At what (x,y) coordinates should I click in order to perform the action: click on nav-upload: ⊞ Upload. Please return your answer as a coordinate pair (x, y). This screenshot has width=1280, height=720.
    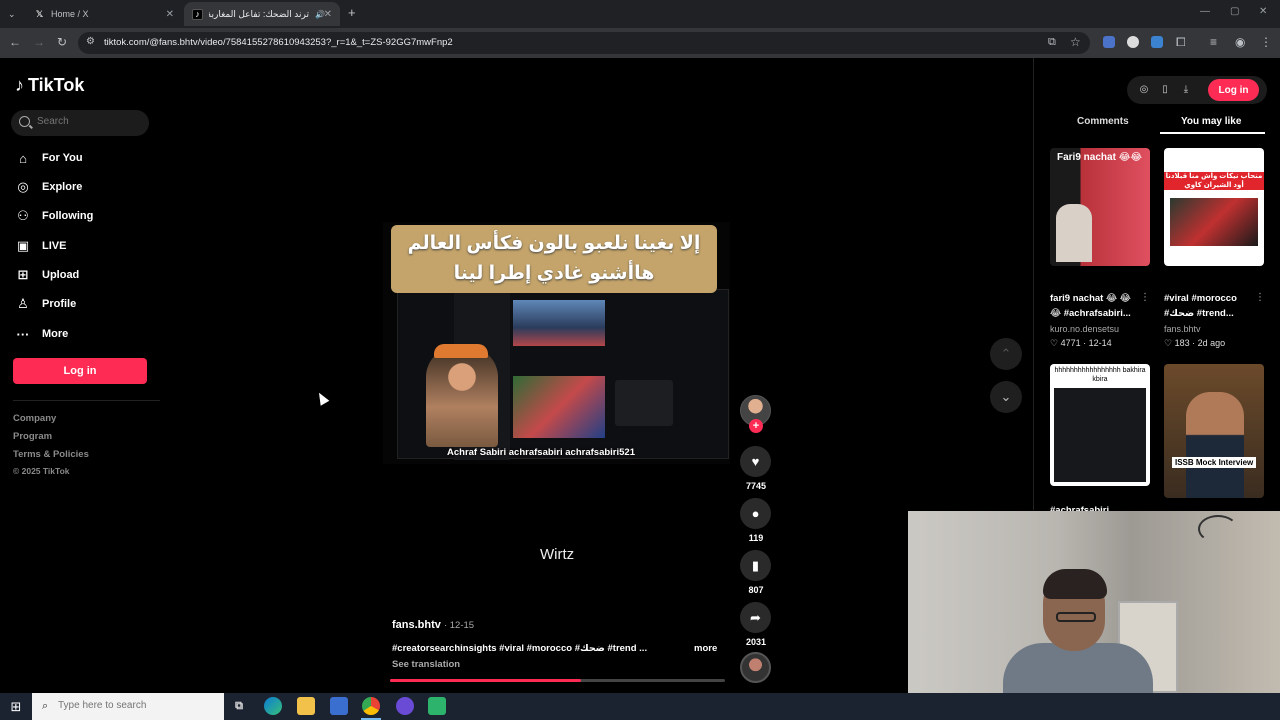
    Looking at the image, I should click on (47, 275).